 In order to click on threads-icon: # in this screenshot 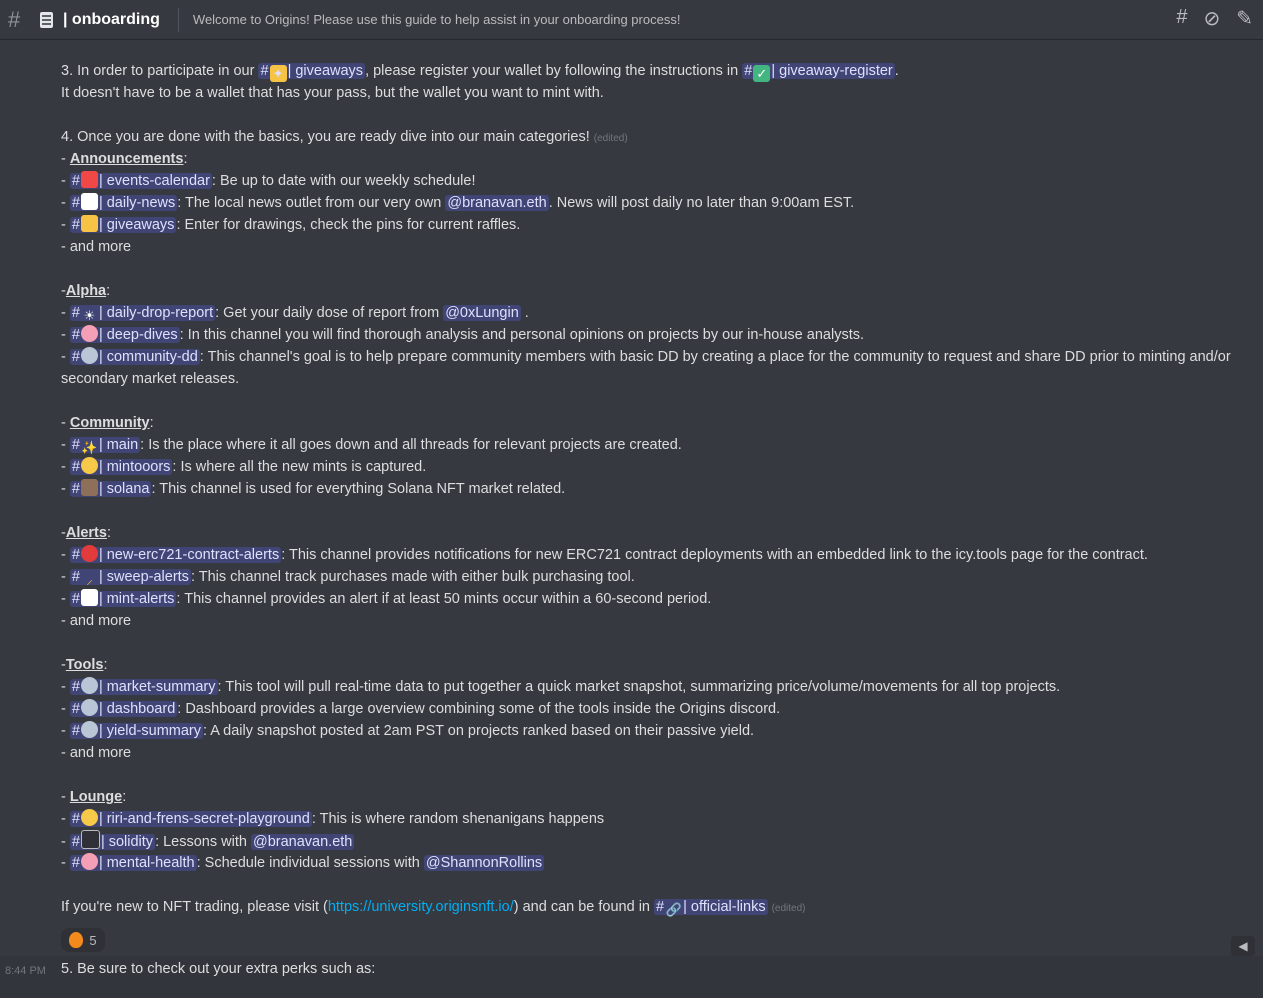, I will do `click(1181, 18)`.